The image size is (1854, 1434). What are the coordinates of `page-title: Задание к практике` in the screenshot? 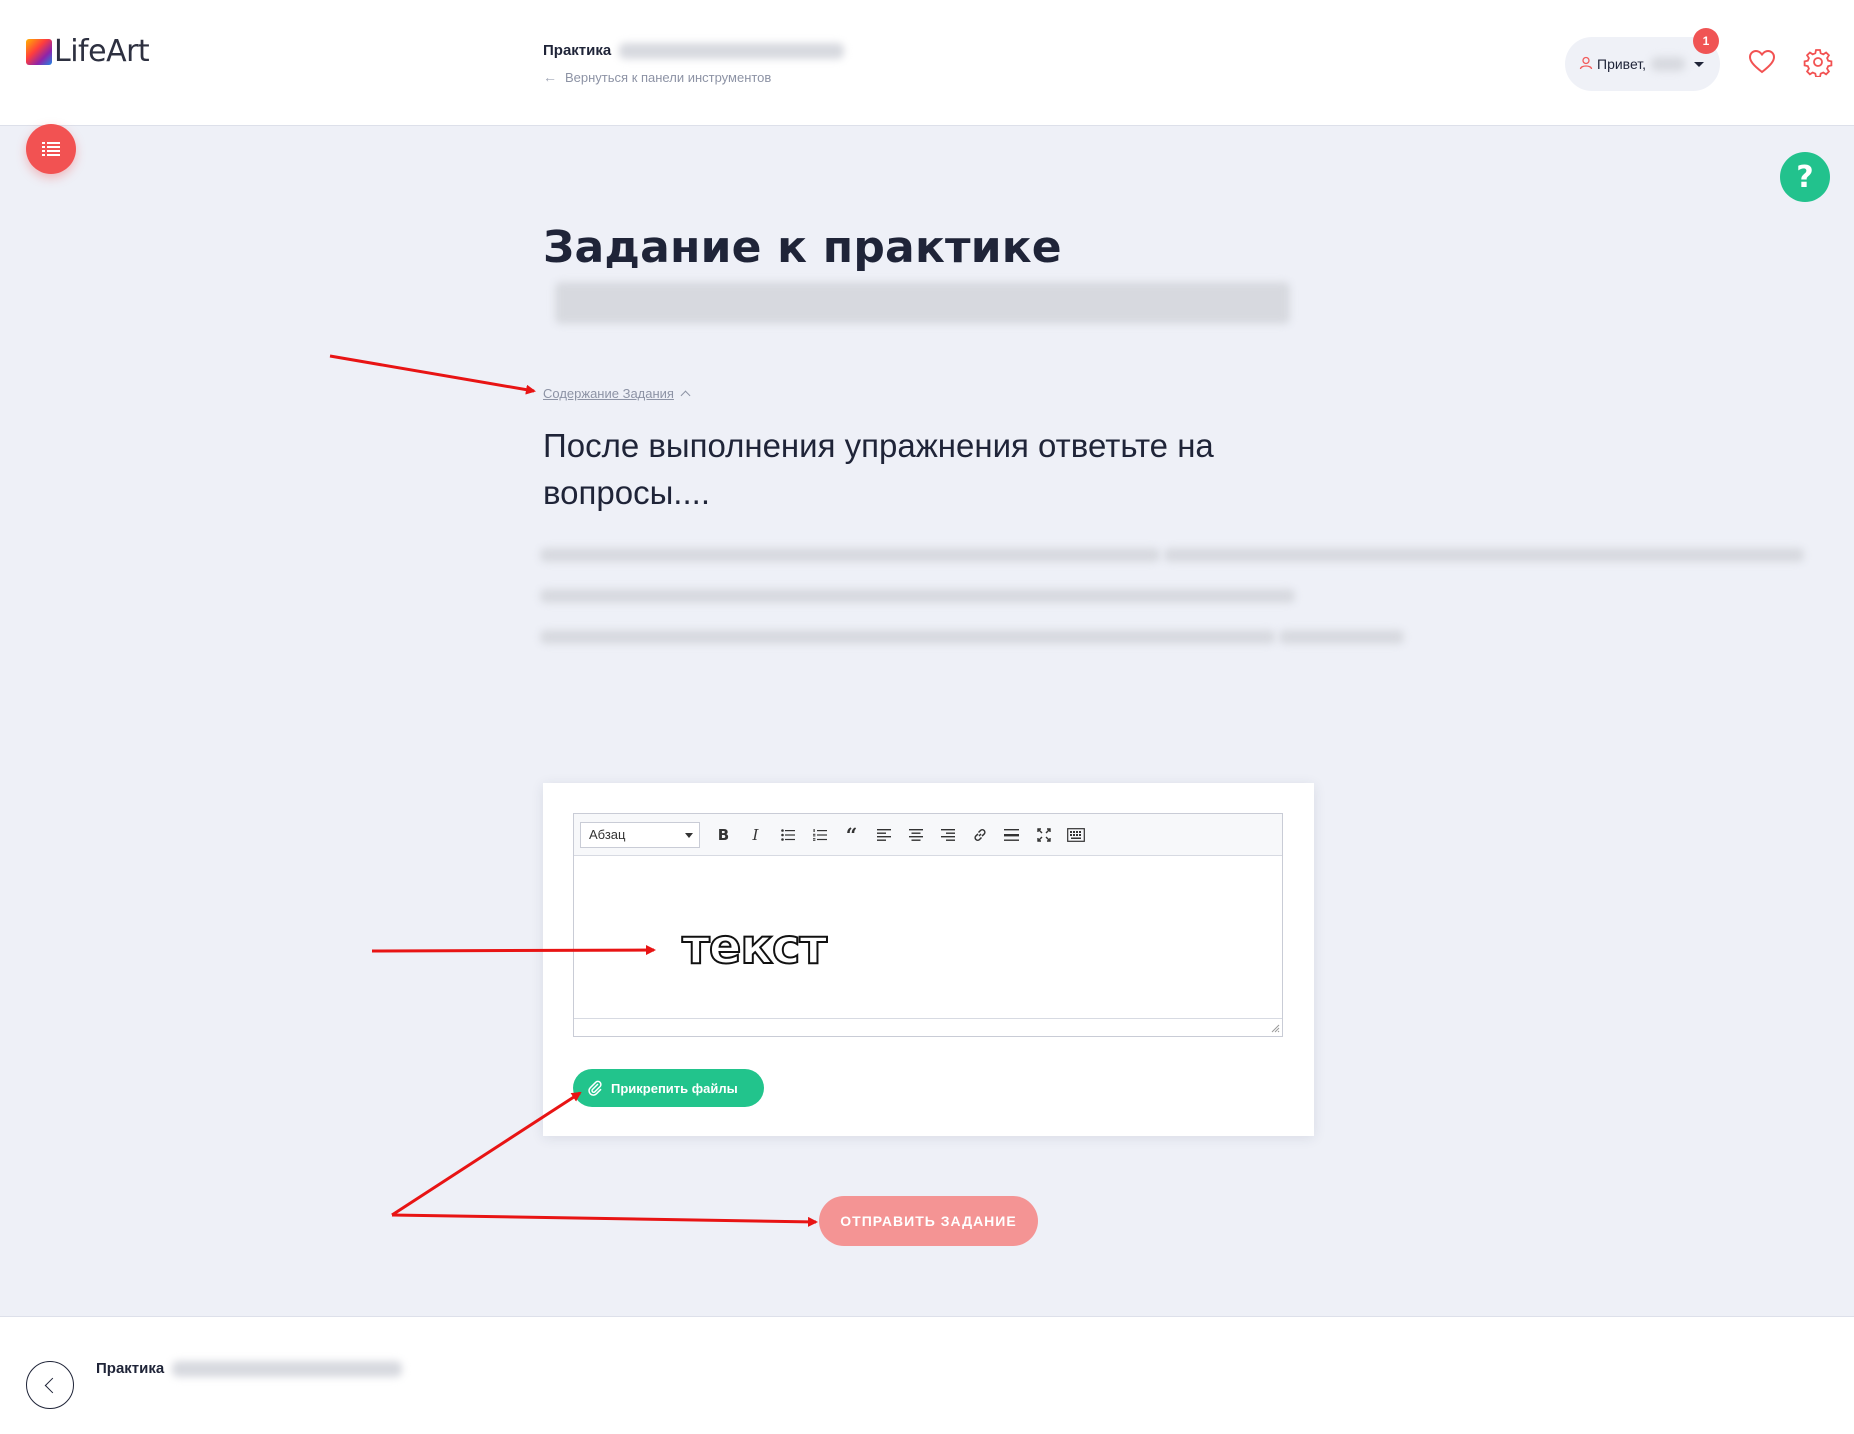 It's located at (802, 247).